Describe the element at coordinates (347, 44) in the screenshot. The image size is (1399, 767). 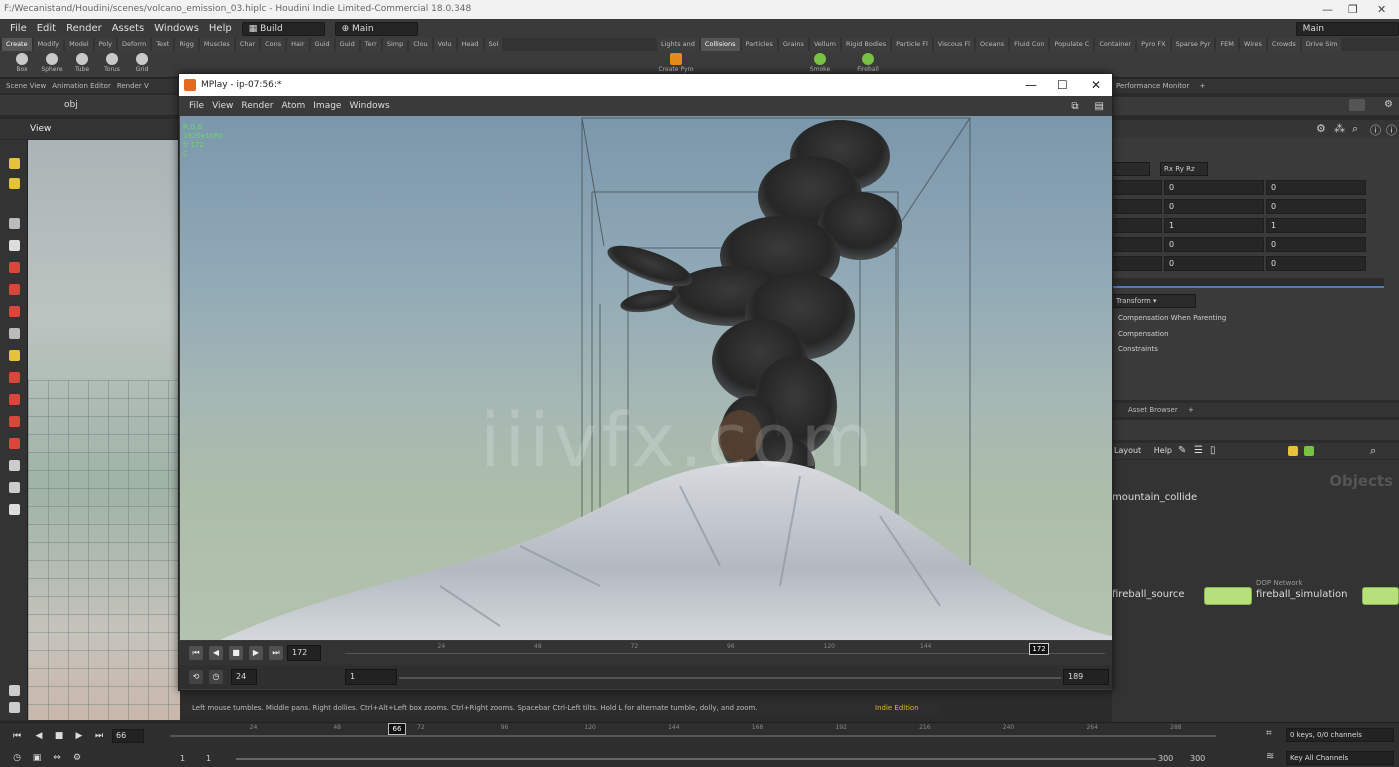
I see `shelf-tab: Guid` at that location.